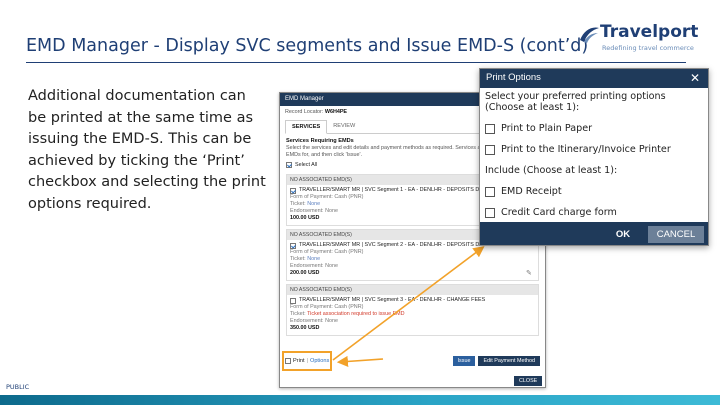 Image resolution: width=720 pixels, height=405 pixels. What do you see at coordinates (589, 35) in the screenshot?
I see `logo-swoosh-icon` at bounding box center [589, 35].